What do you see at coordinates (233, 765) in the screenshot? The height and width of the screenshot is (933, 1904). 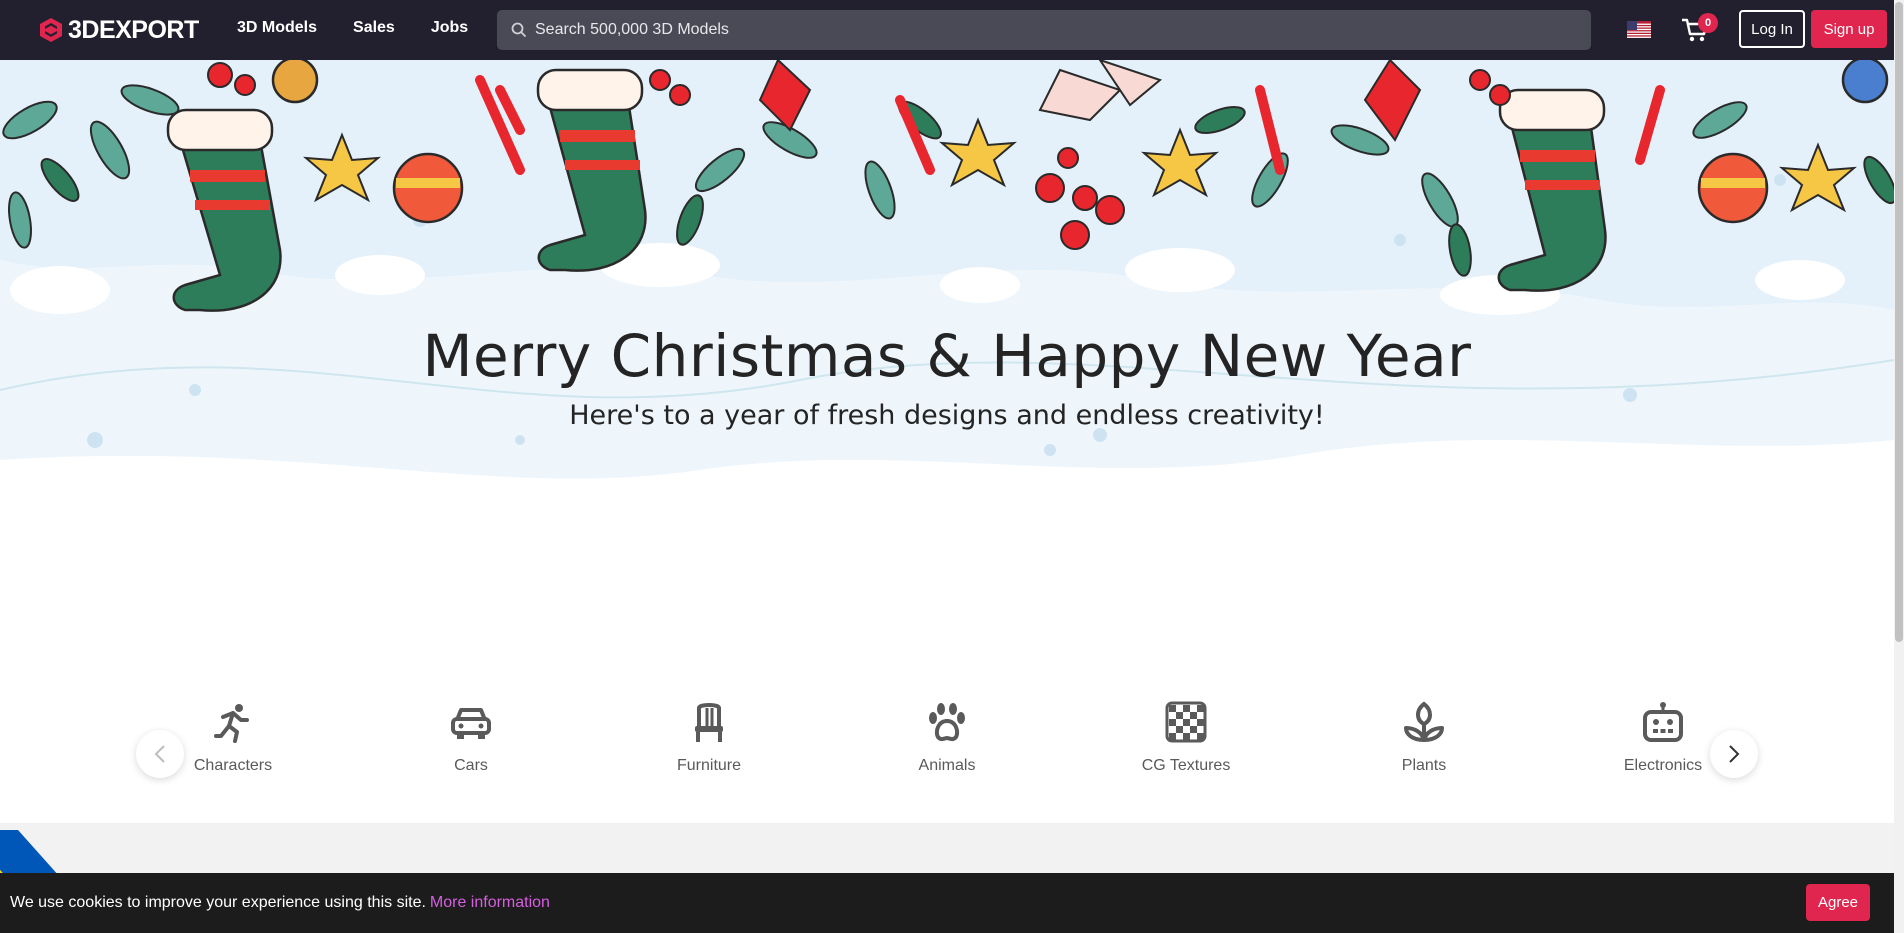 I see `category-label: Characters` at bounding box center [233, 765].